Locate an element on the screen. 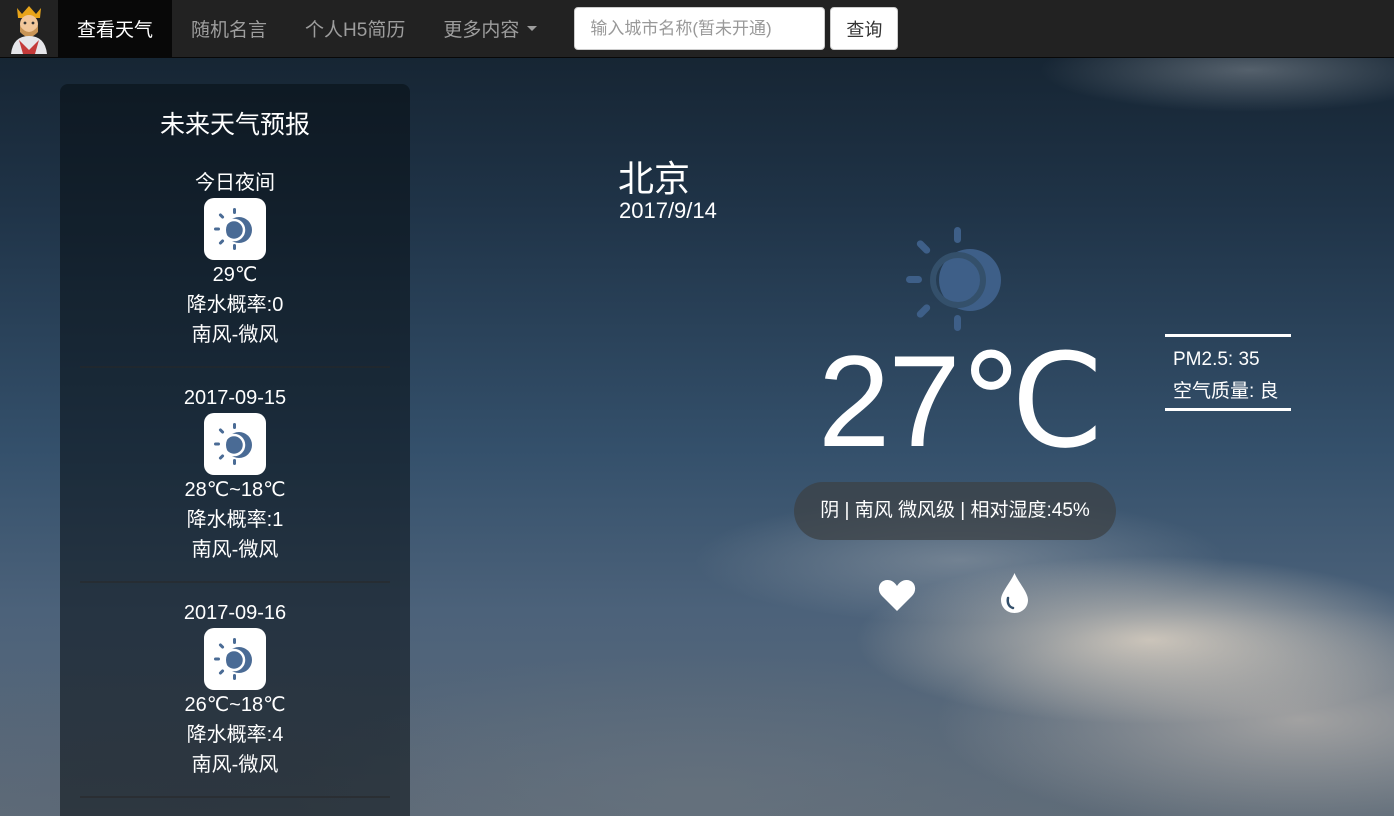 This screenshot has width=1394, height=816. nav-item-quotes: 随机名言 is located at coordinates (229, 29).